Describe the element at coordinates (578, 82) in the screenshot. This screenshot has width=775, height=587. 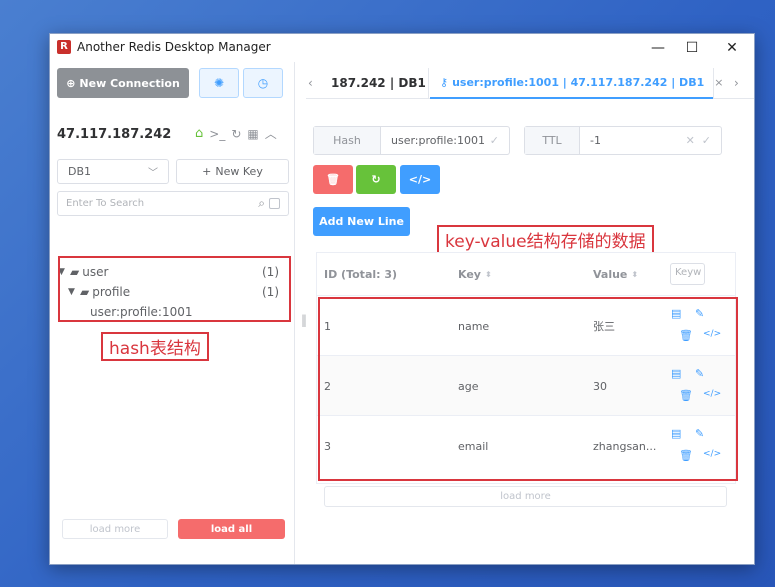
I see `tab-label: user:profile:1001 | 47.117.187.242 | DB1` at that location.